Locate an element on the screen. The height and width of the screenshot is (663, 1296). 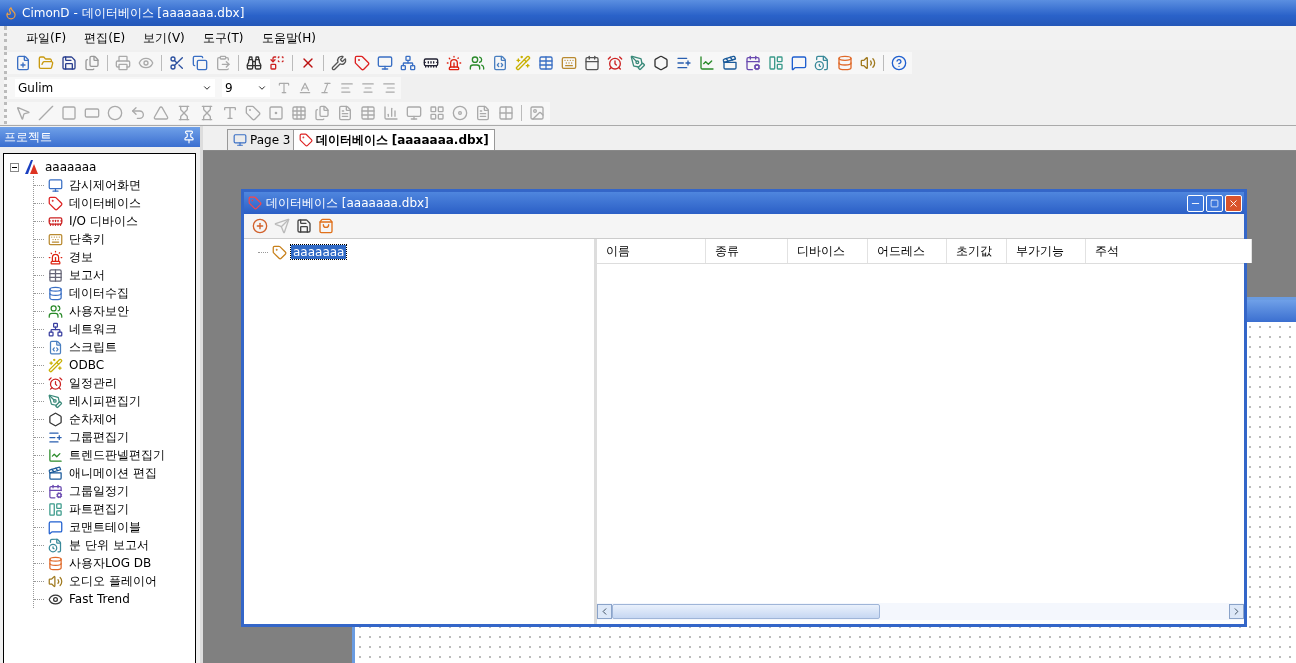
tree-item: ODBC is located at coordinates (87, 365).